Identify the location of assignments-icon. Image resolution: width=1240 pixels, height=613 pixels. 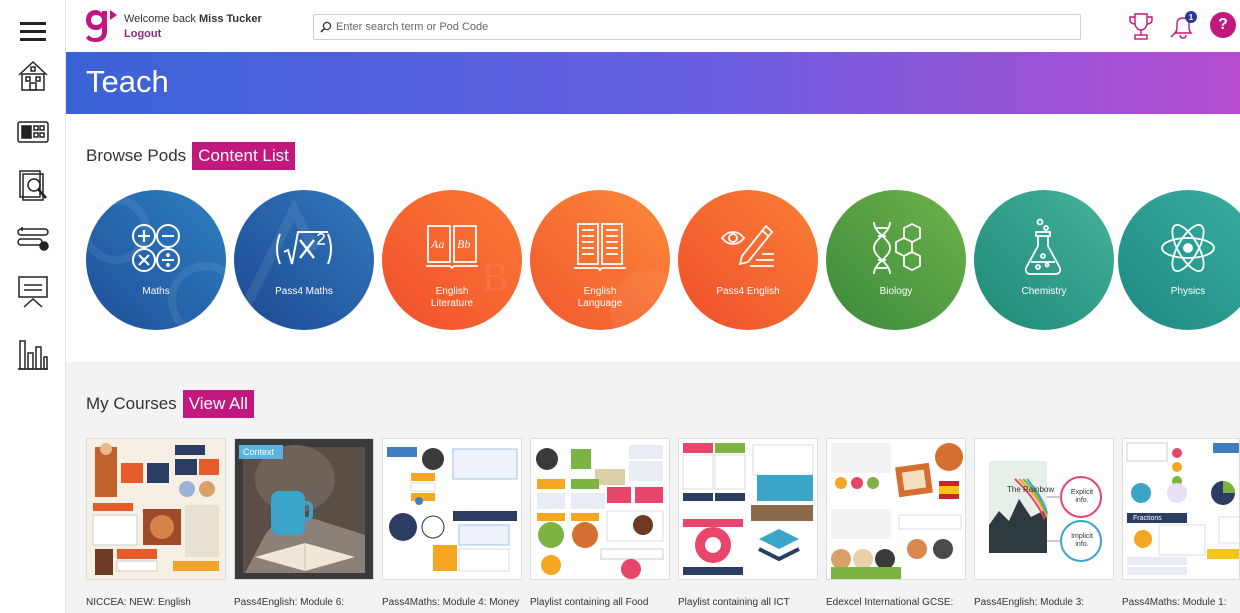
(33, 238).